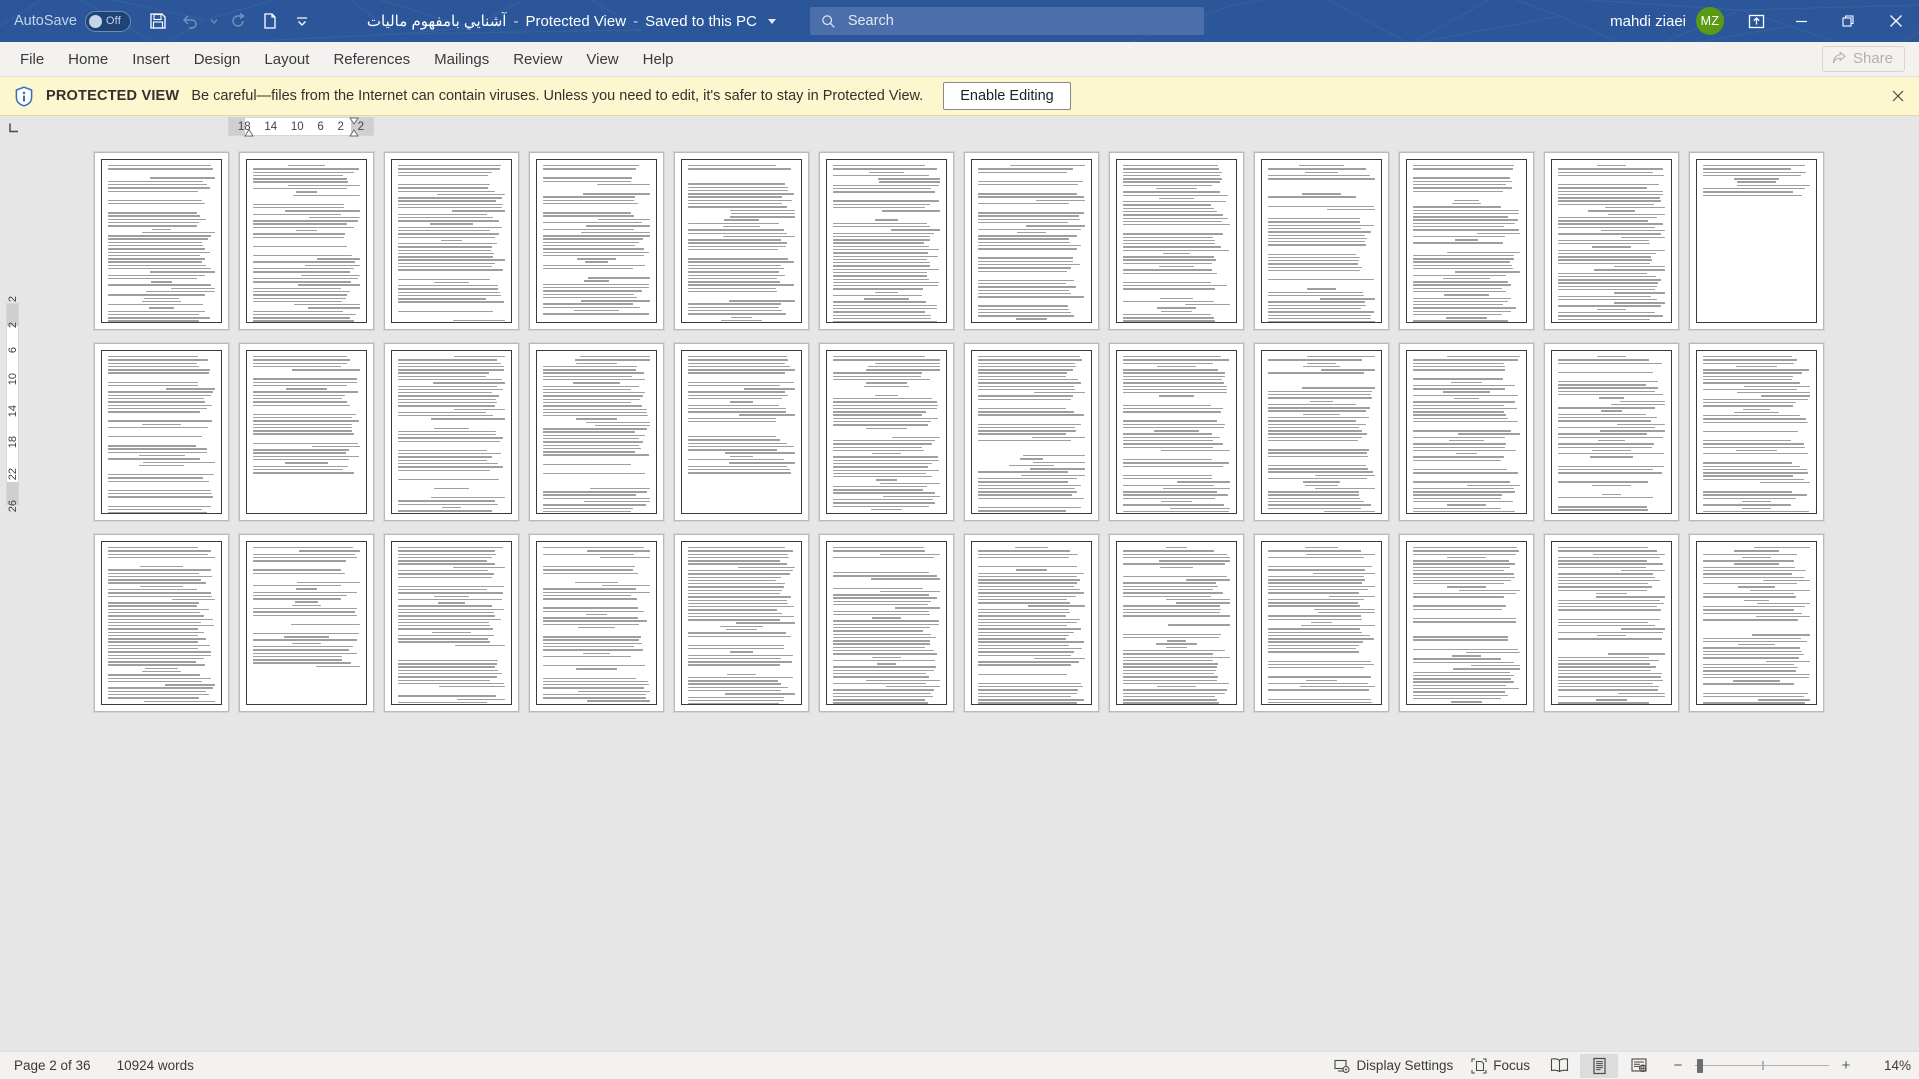  Describe the element at coordinates (190, 21) in the screenshot. I see `undo-icon` at that location.